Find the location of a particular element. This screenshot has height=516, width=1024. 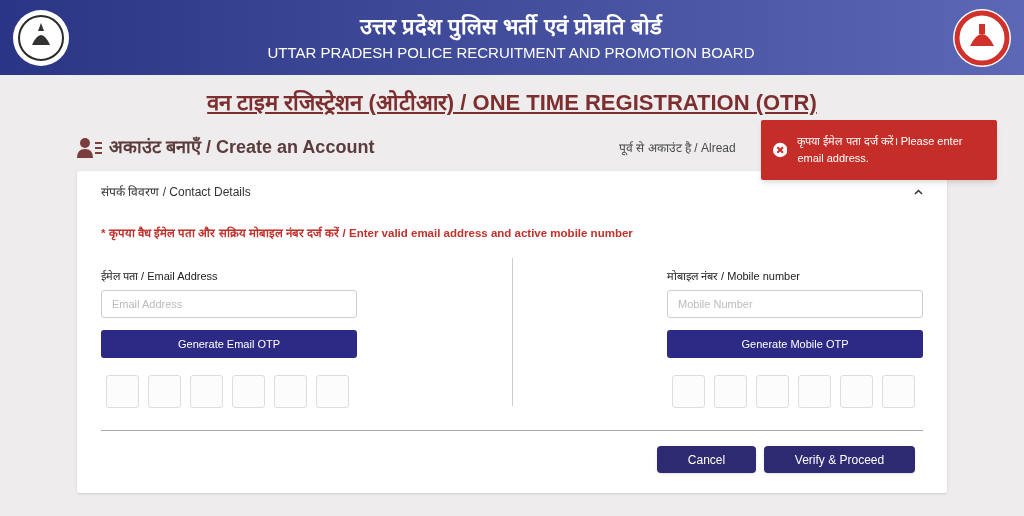

cancel-button: Cancel is located at coordinates (706, 460).